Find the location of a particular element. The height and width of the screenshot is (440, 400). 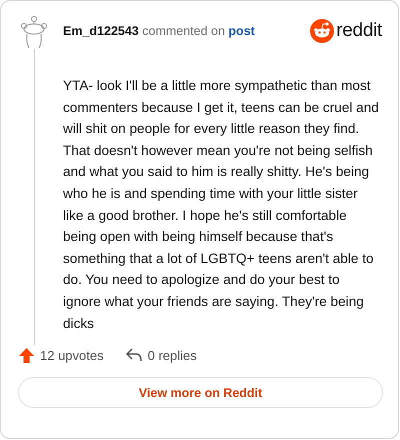

alien-logo-icon is located at coordinates (322, 31).